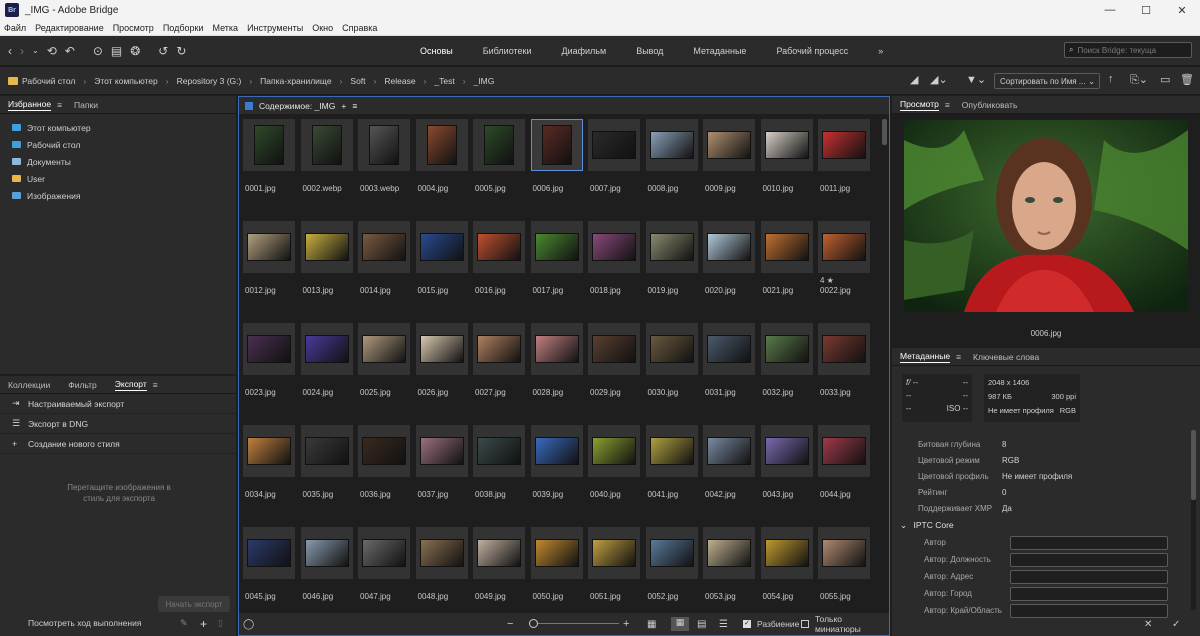 The width and height of the screenshot is (1200, 636). I want to click on thumbnail-item: 0007.jpg, so click(614, 159).